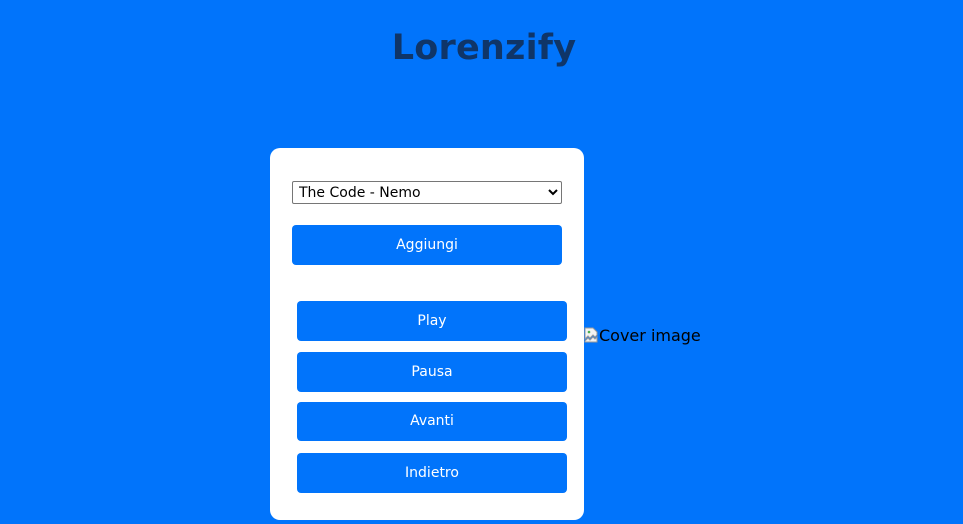 The height and width of the screenshot is (524, 963). Describe the element at coordinates (484, 48) in the screenshot. I see `page-title: Lorenzify` at that location.